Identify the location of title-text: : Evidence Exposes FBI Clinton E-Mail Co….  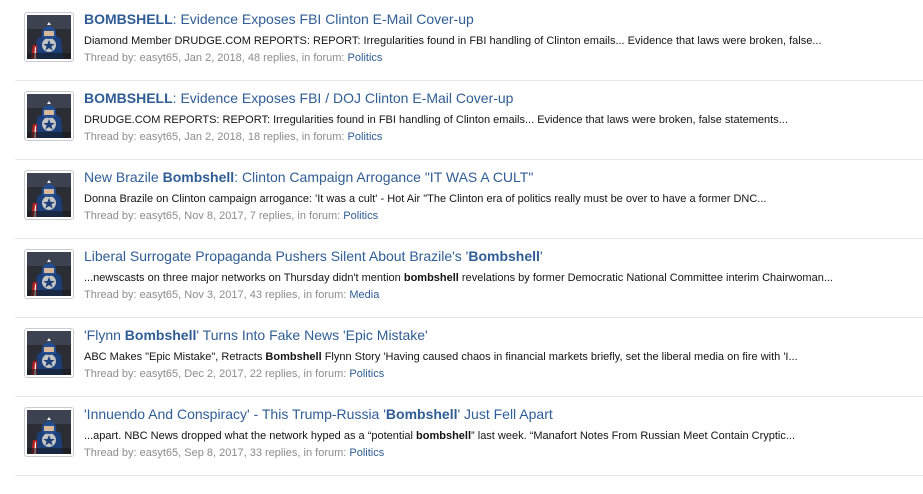
(323, 19).